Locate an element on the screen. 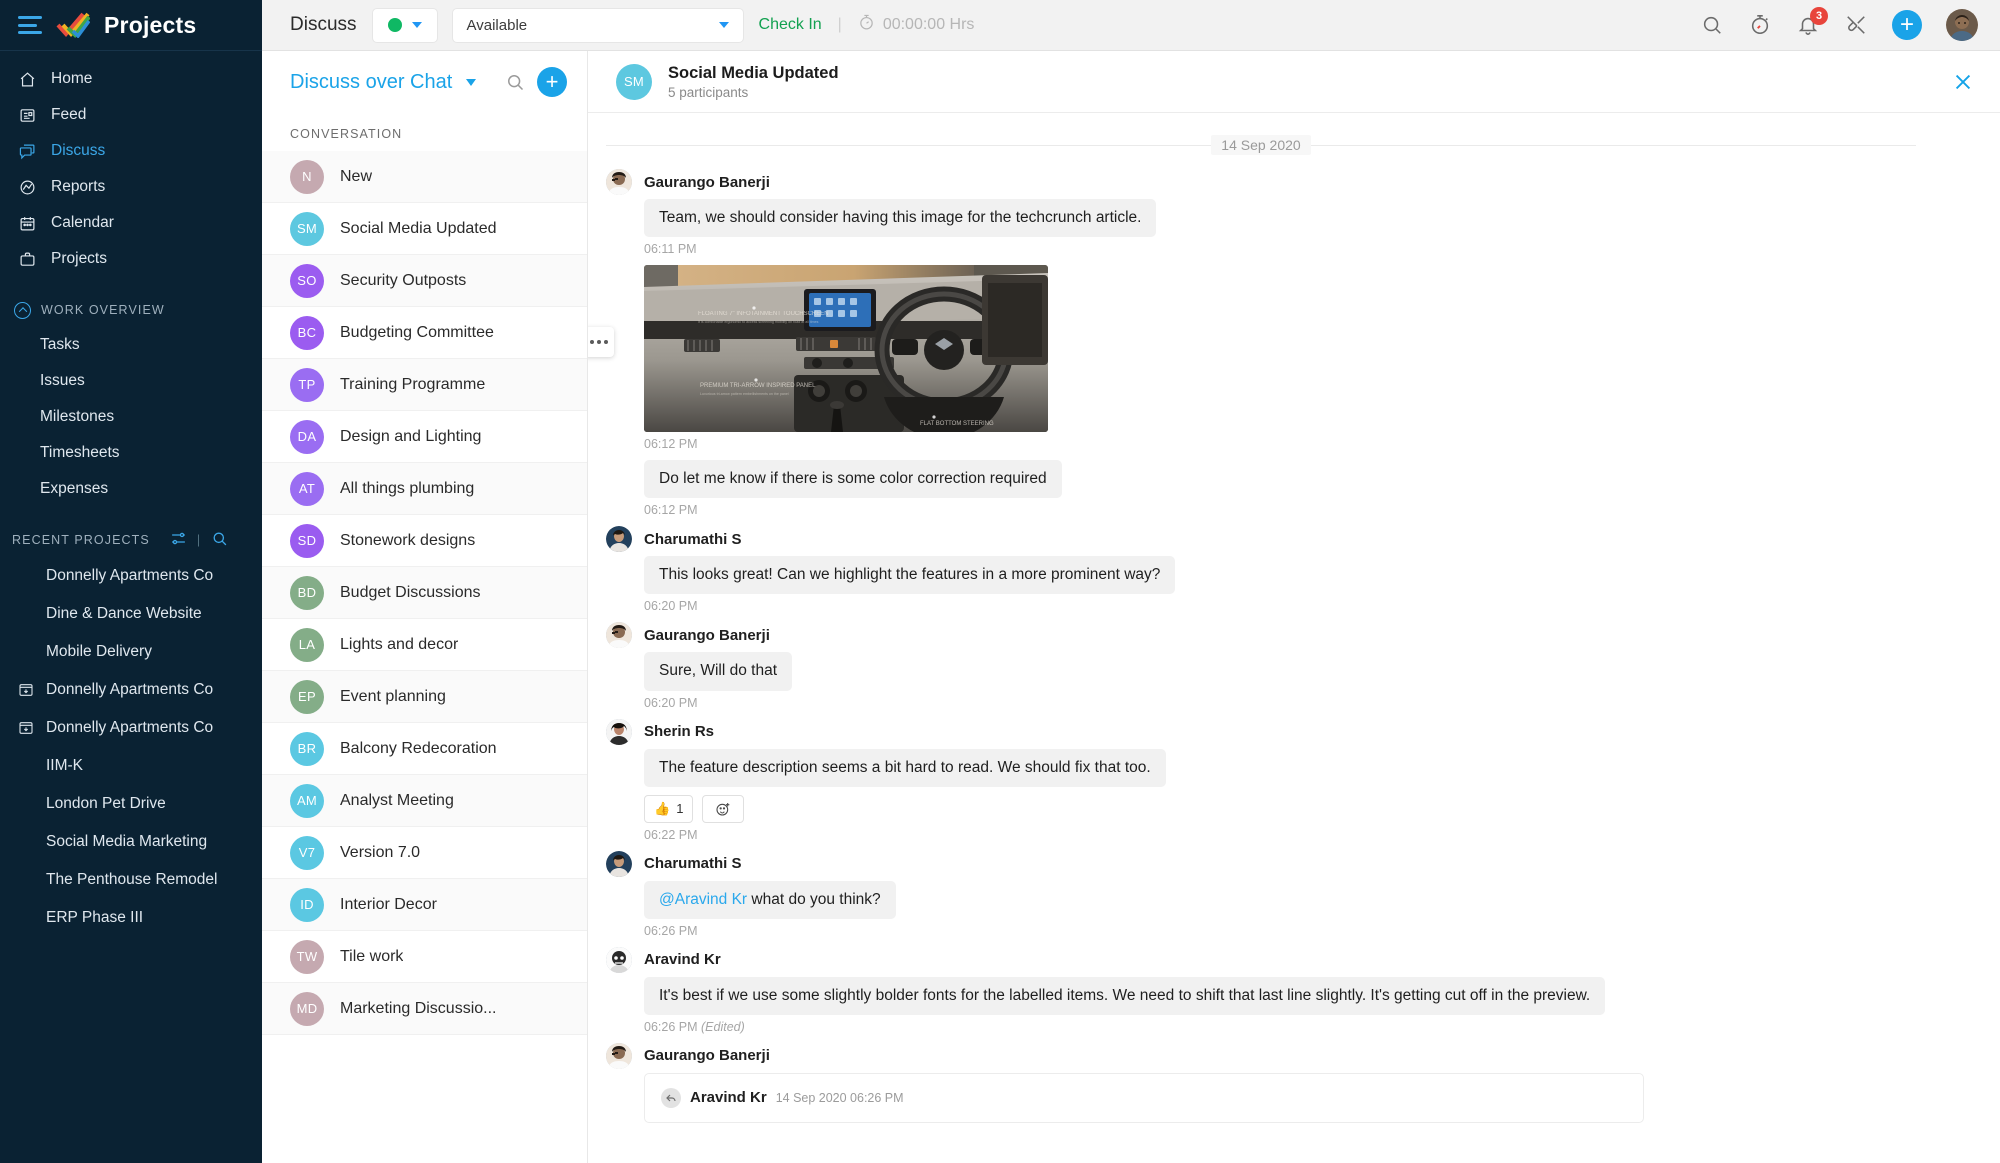 Image resolution: width=2000 pixels, height=1163 pixels. sidebar-item-reports: Reports is located at coordinates (131, 187).